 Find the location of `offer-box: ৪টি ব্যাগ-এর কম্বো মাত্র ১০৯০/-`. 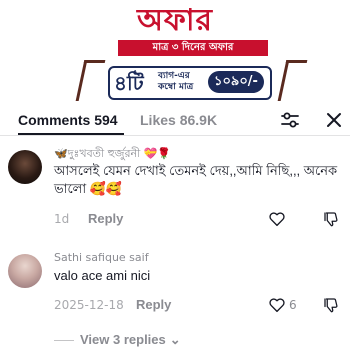

offer-box: ৪টি ব্যাগ-এর কম্বো মাত্র ১০৯০/- is located at coordinates (190, 83).